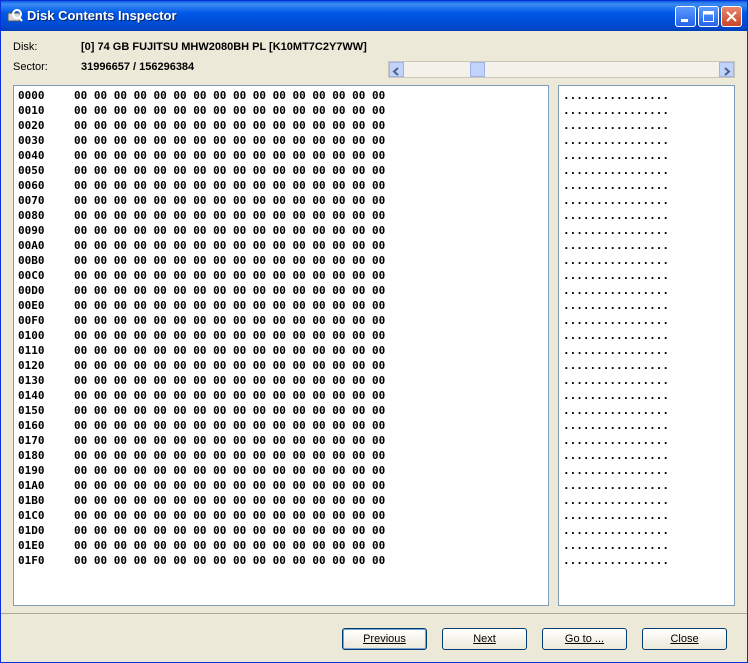 Image resolution: width=748 pixels, height=663 pixels. Describe the element at coordinates (31, 155) in the screenshot. I see `hex-row-offset: 0040` at that location.